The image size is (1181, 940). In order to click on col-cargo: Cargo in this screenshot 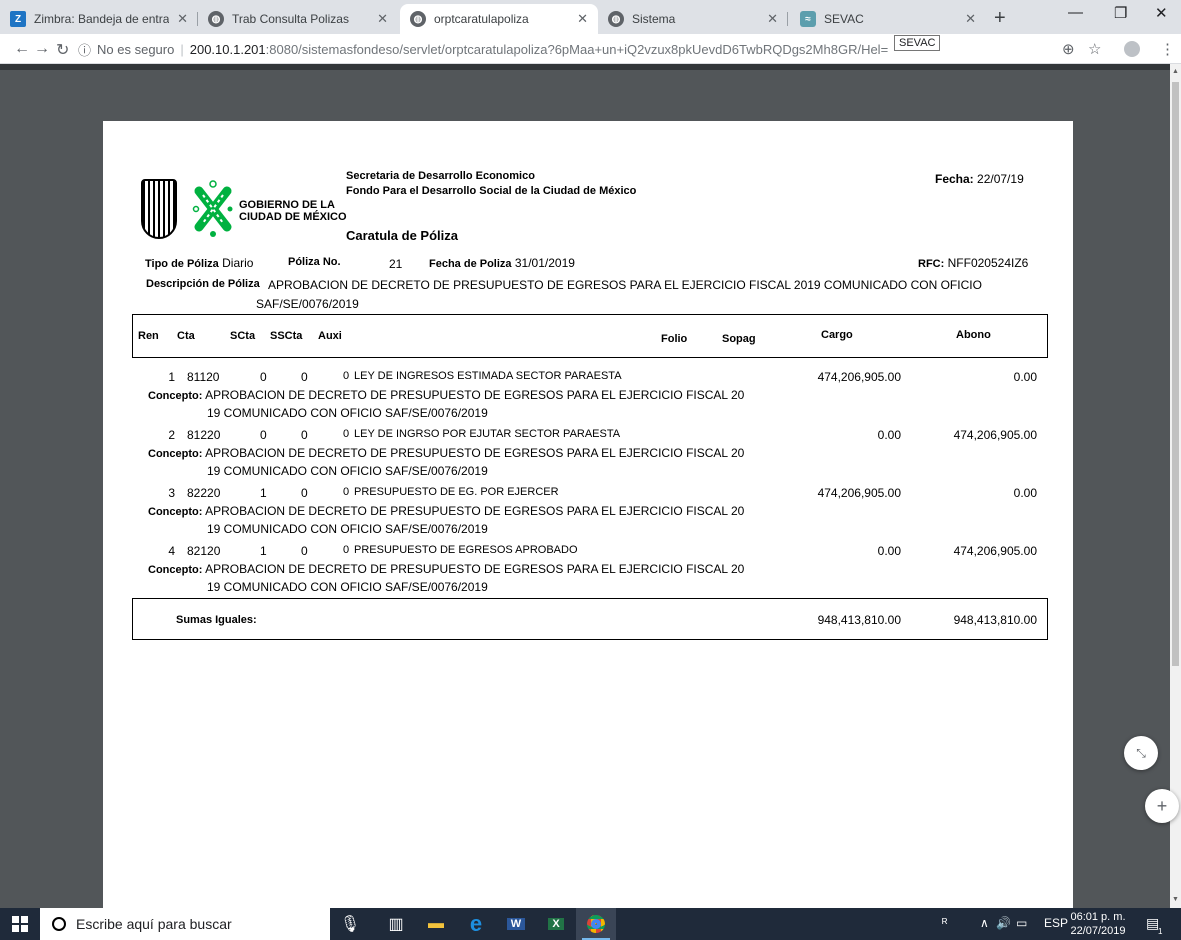, I will do `click(837, 335)`.